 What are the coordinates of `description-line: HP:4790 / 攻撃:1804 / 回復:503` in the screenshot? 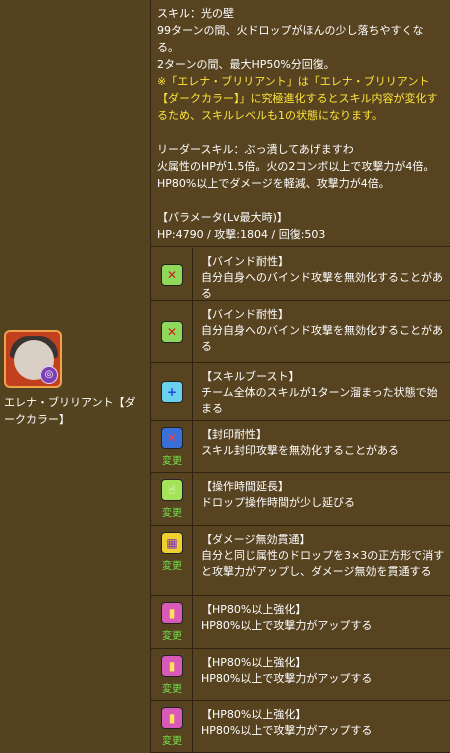 It's located at (241, 234).